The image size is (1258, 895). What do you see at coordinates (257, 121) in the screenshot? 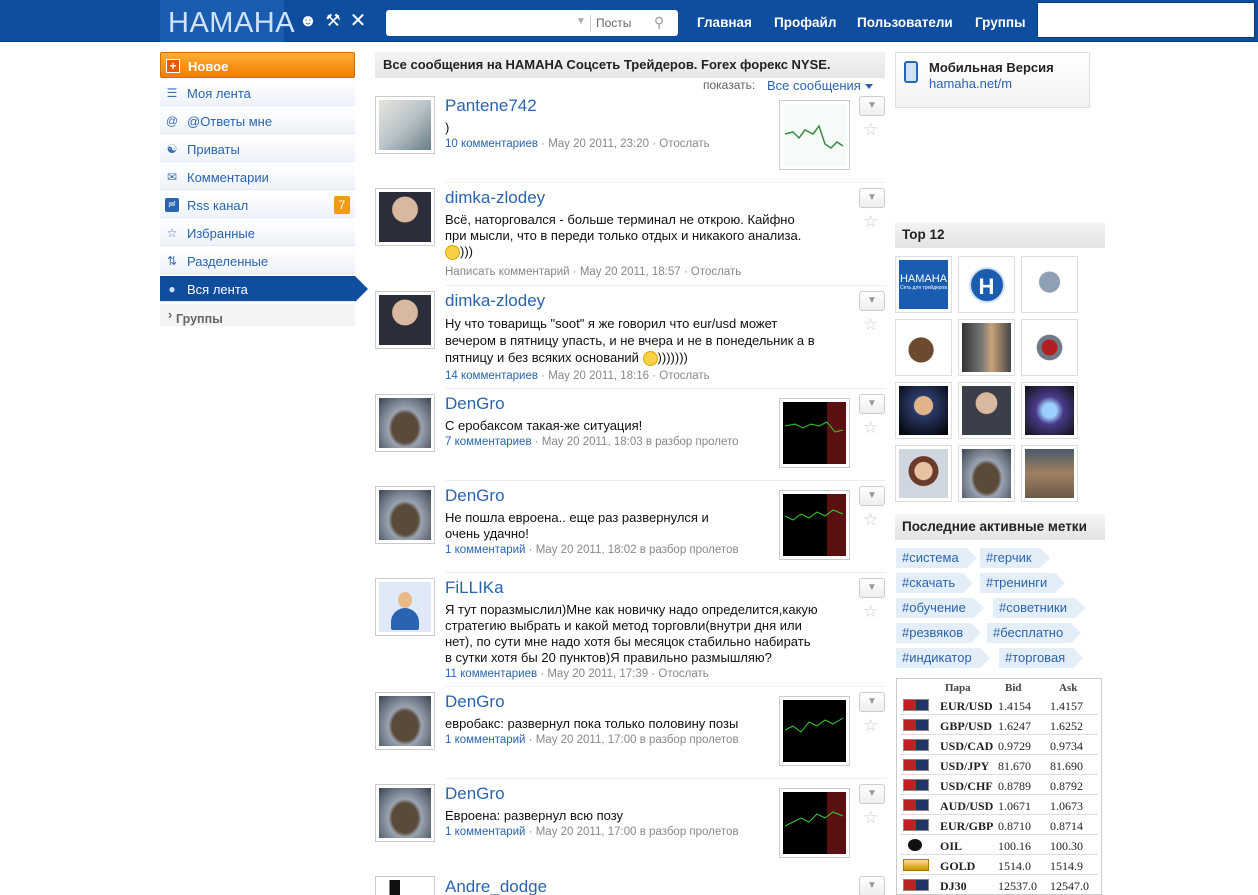
I see `menu-replies: @ @Ответы мне` at bounding box center [257, 121].